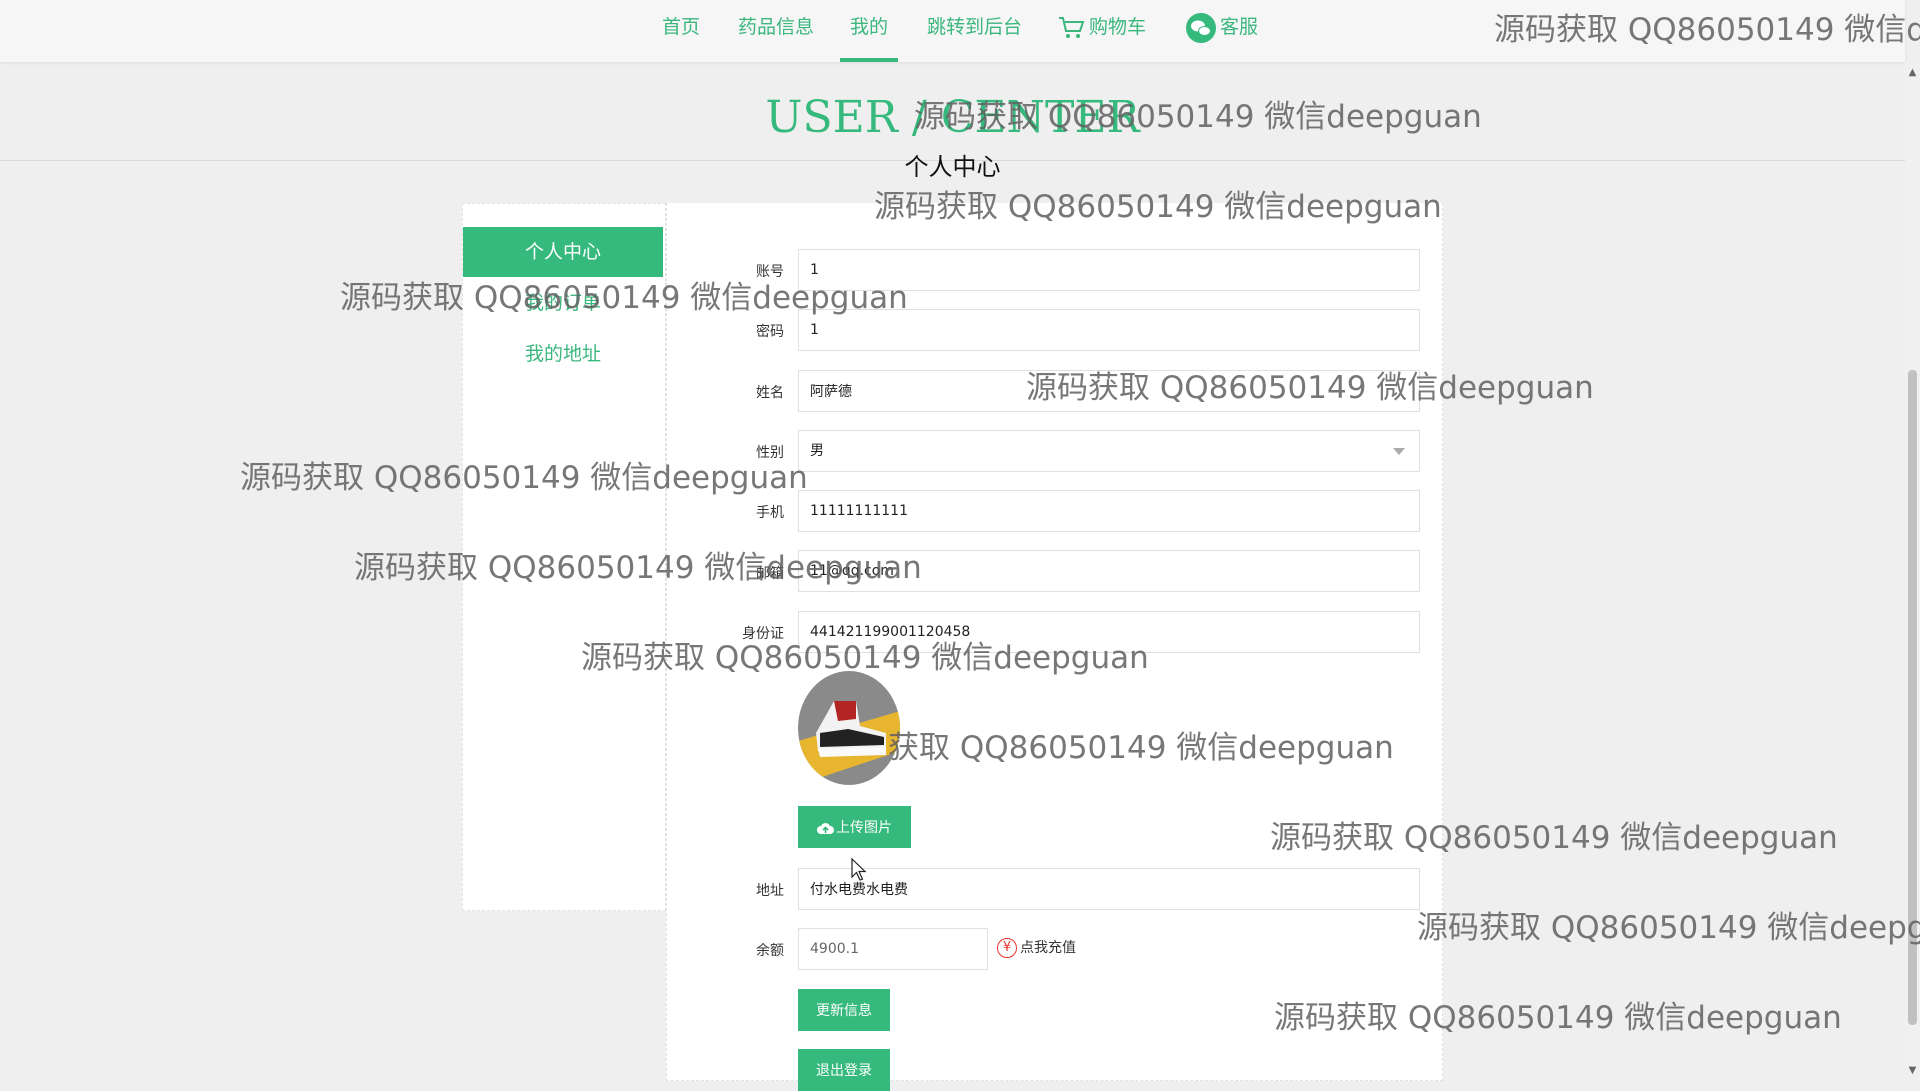 This screenshot has height=1091, width=1920. Describe the element at coordinates (1109, 571) in the screenshot. I see `email-field` at that location.